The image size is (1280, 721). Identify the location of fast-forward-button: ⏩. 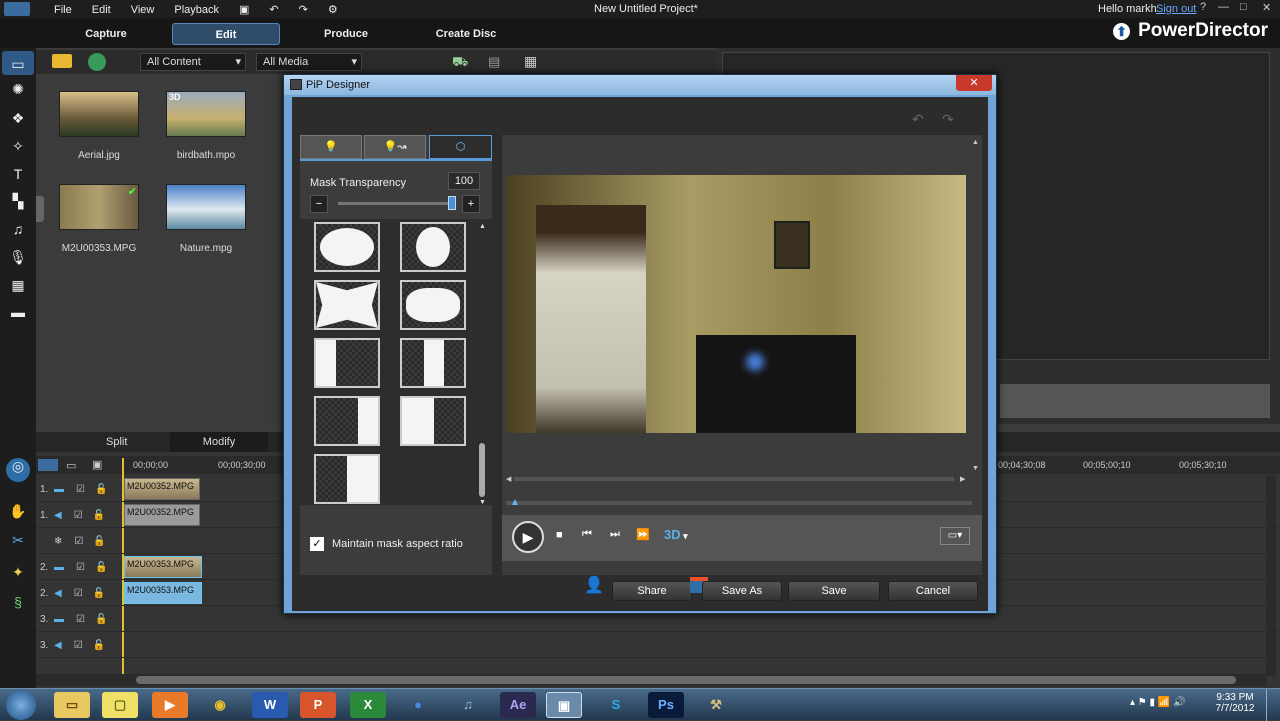
(643, 534).